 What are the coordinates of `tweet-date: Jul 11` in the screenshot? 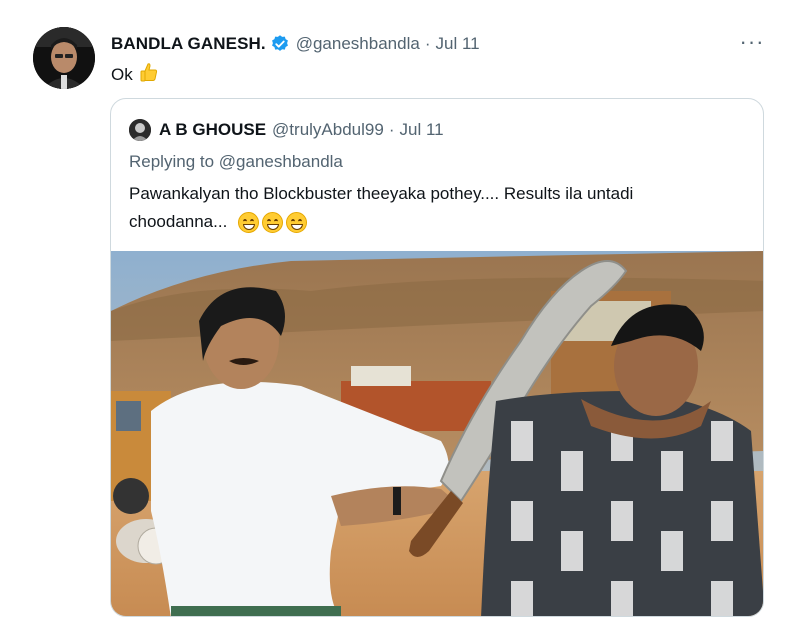 It's located at (457, 44).